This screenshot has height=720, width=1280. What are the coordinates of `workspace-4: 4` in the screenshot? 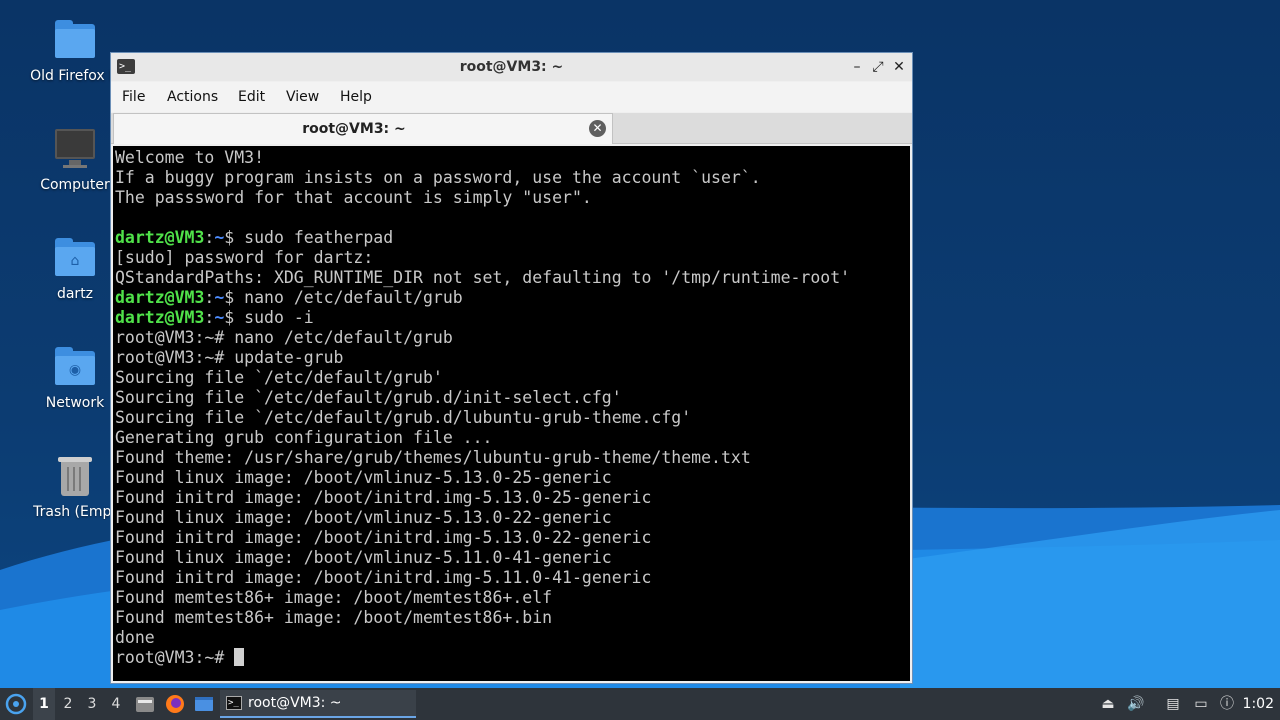 It's located at (116, 704).